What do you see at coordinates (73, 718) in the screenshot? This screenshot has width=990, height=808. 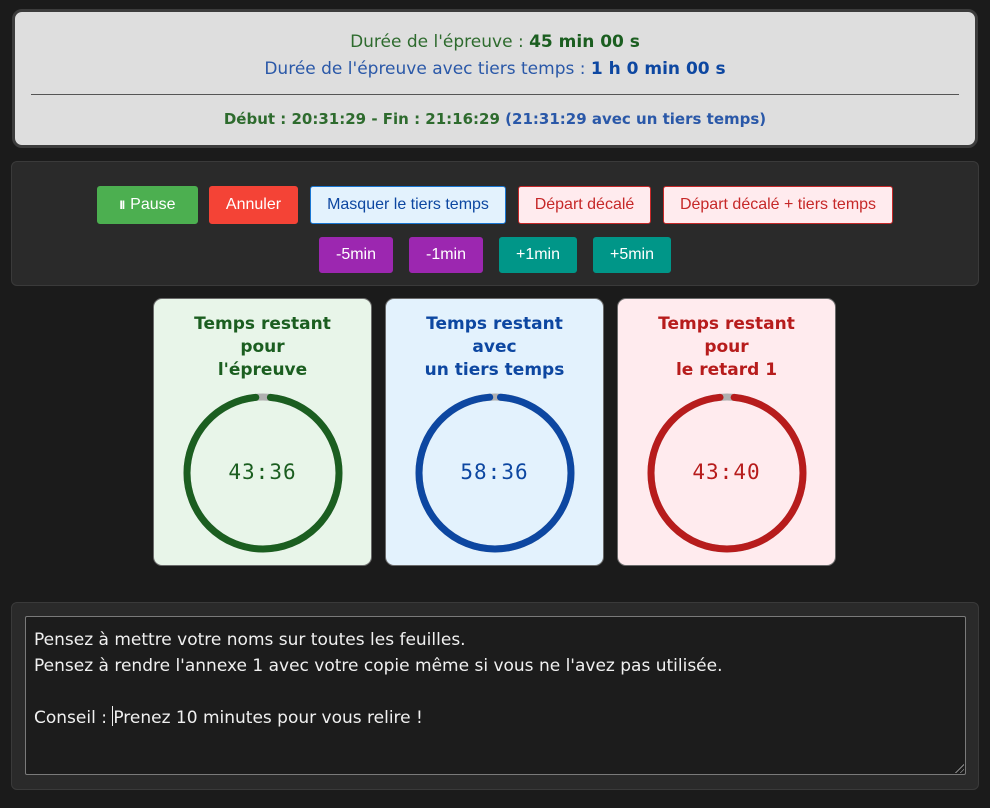 I see `notes-line: Conseil :` at bounding box center [73, 718].